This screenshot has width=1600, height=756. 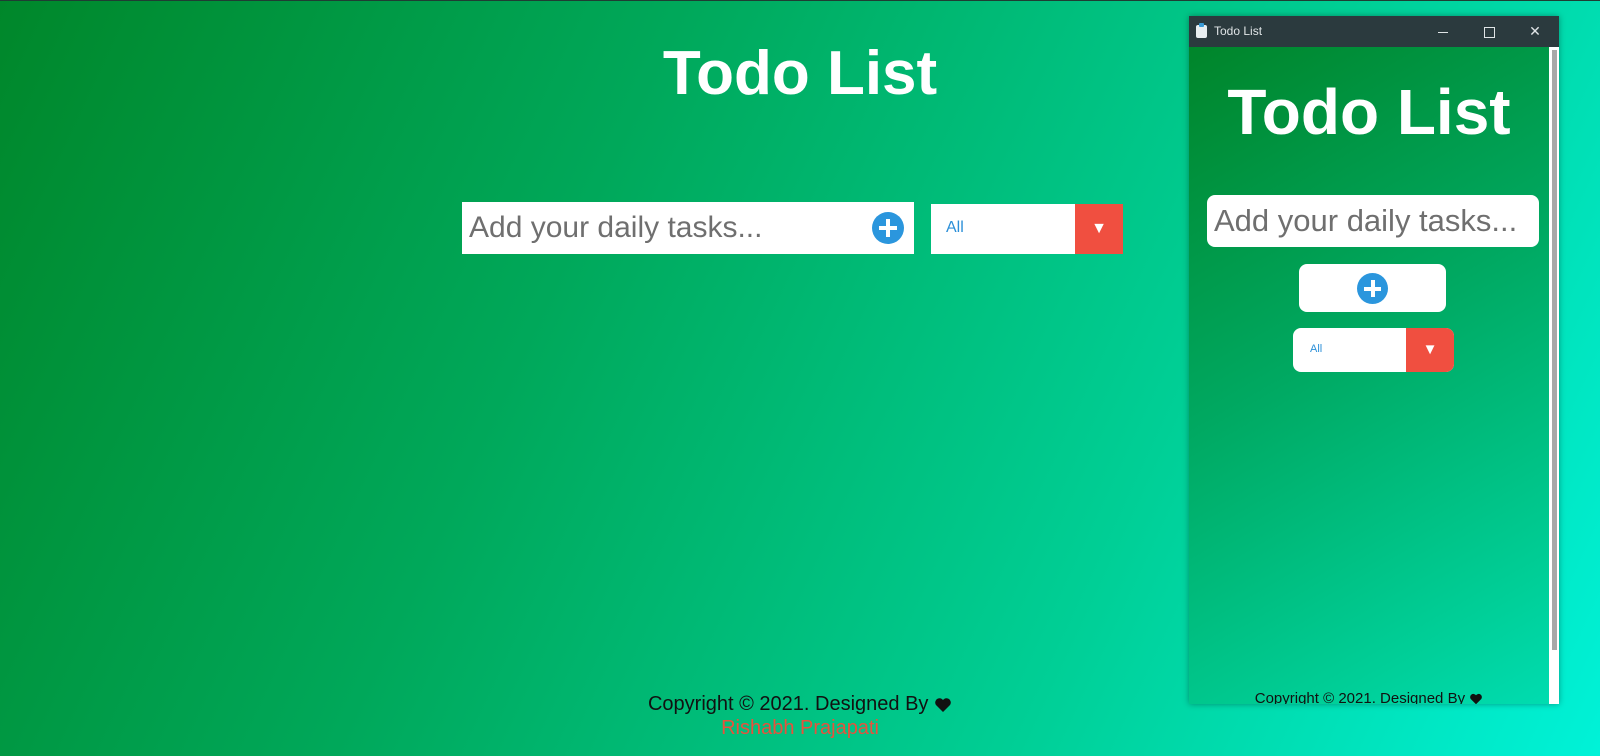 What do you see at coordinates (1369, 112) in the screenshot?
I see `window-page-title: Todo List` at bounding box center [1369, 112].